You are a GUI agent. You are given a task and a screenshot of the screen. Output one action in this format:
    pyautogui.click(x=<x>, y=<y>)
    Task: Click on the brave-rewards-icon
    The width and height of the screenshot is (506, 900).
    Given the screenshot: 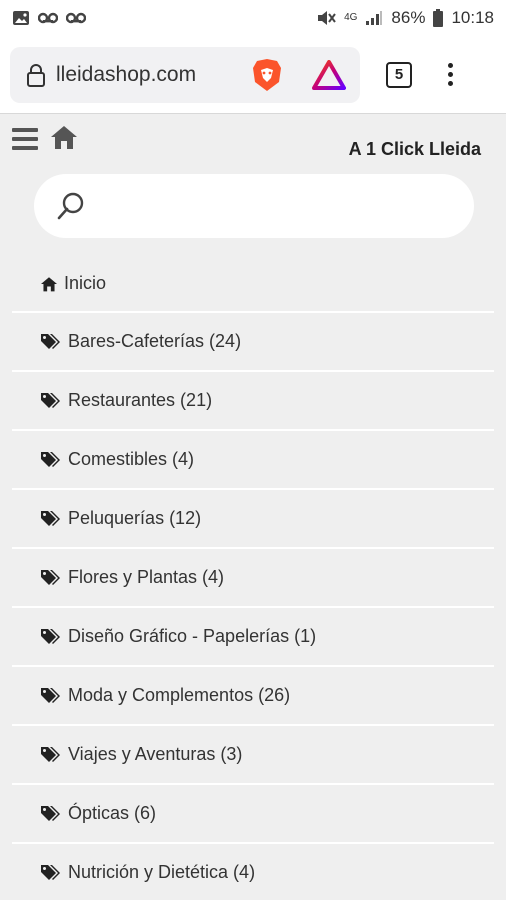 What is the action you would take?
    pyautogui.click(x=329, y=74)
    